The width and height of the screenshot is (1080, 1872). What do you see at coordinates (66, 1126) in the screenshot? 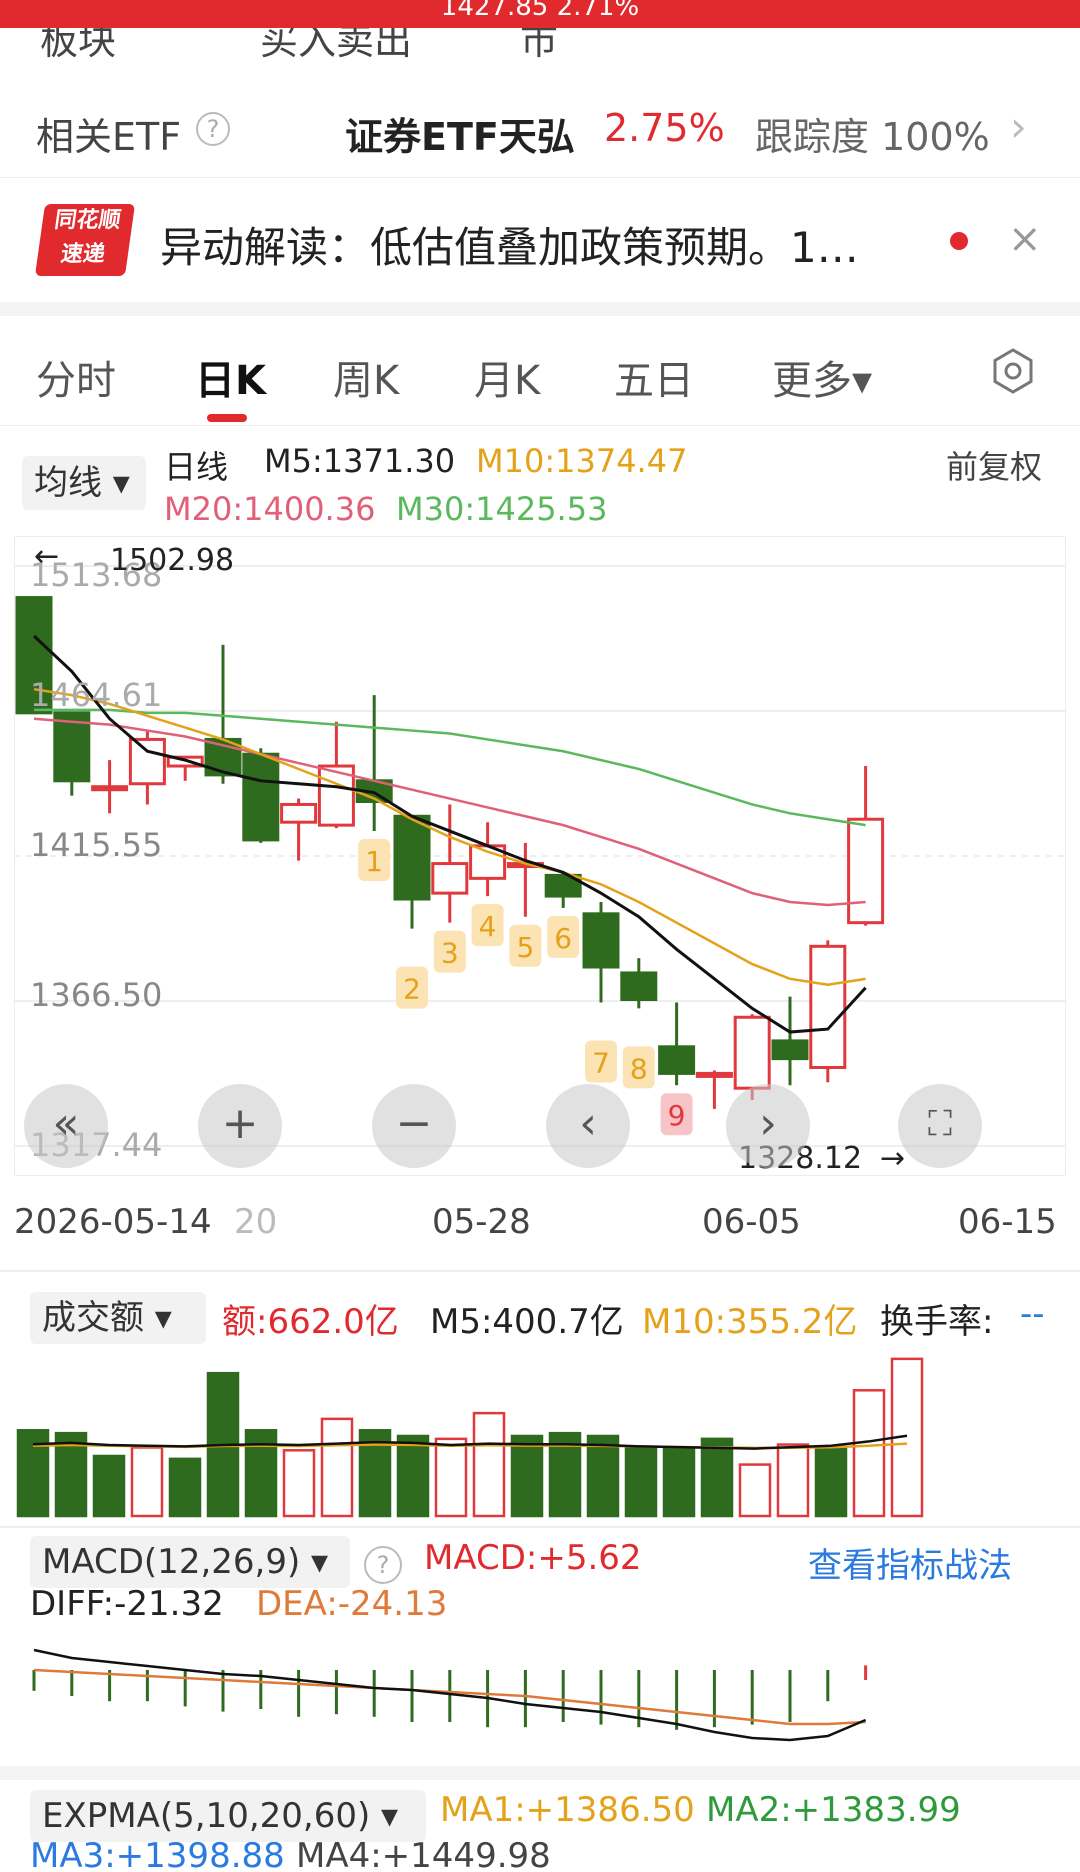
I see `rewind-icon: «` at bounding box center [66, 1126].